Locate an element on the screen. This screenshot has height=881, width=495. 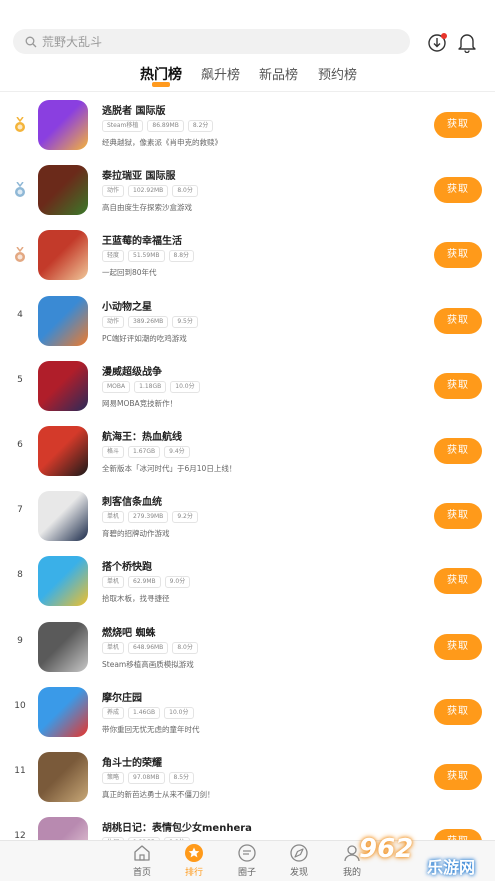
community-icon is located at coordinates (247, 853).